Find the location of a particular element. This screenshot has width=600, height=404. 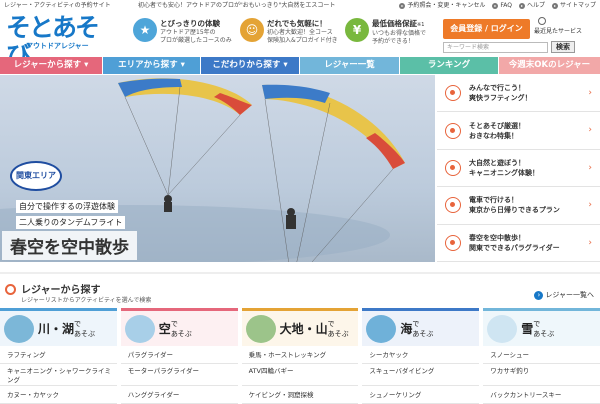

arrow-right-icon: › is located at coordinates (539, 295).